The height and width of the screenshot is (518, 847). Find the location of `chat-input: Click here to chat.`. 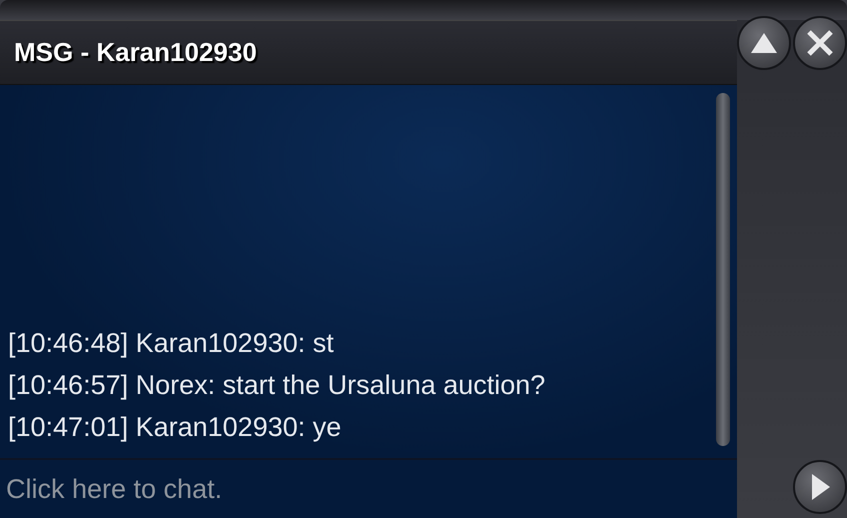

chat-input: Click here to chat. is located at coordinates (368, 488).